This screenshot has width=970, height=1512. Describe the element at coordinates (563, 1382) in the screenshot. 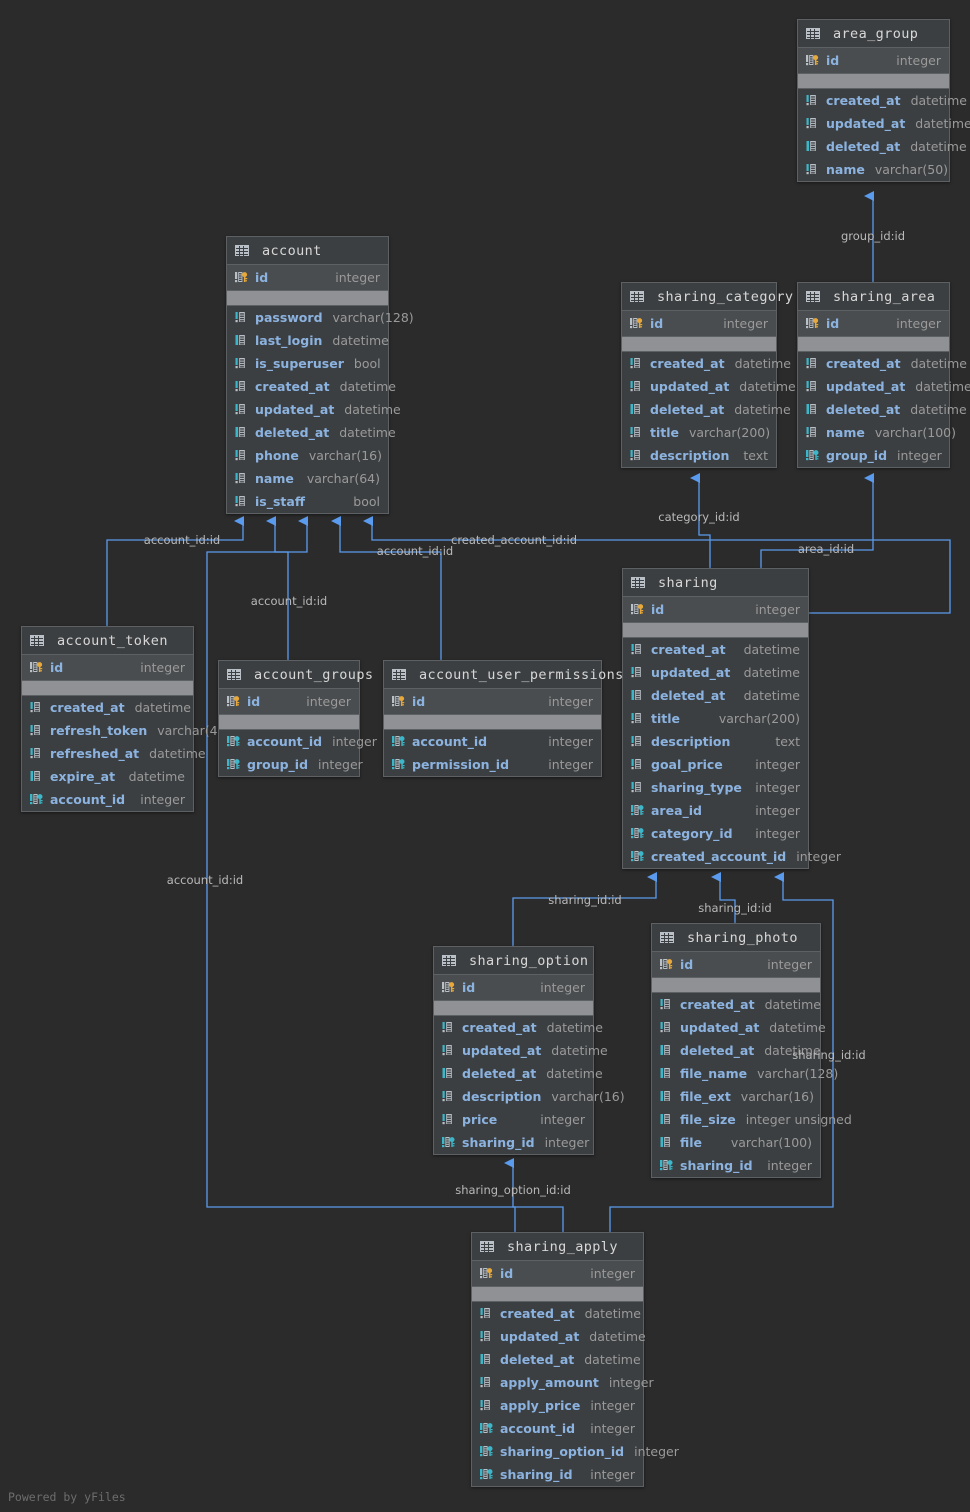

I see `field-row: apply_amount integer` at that location.